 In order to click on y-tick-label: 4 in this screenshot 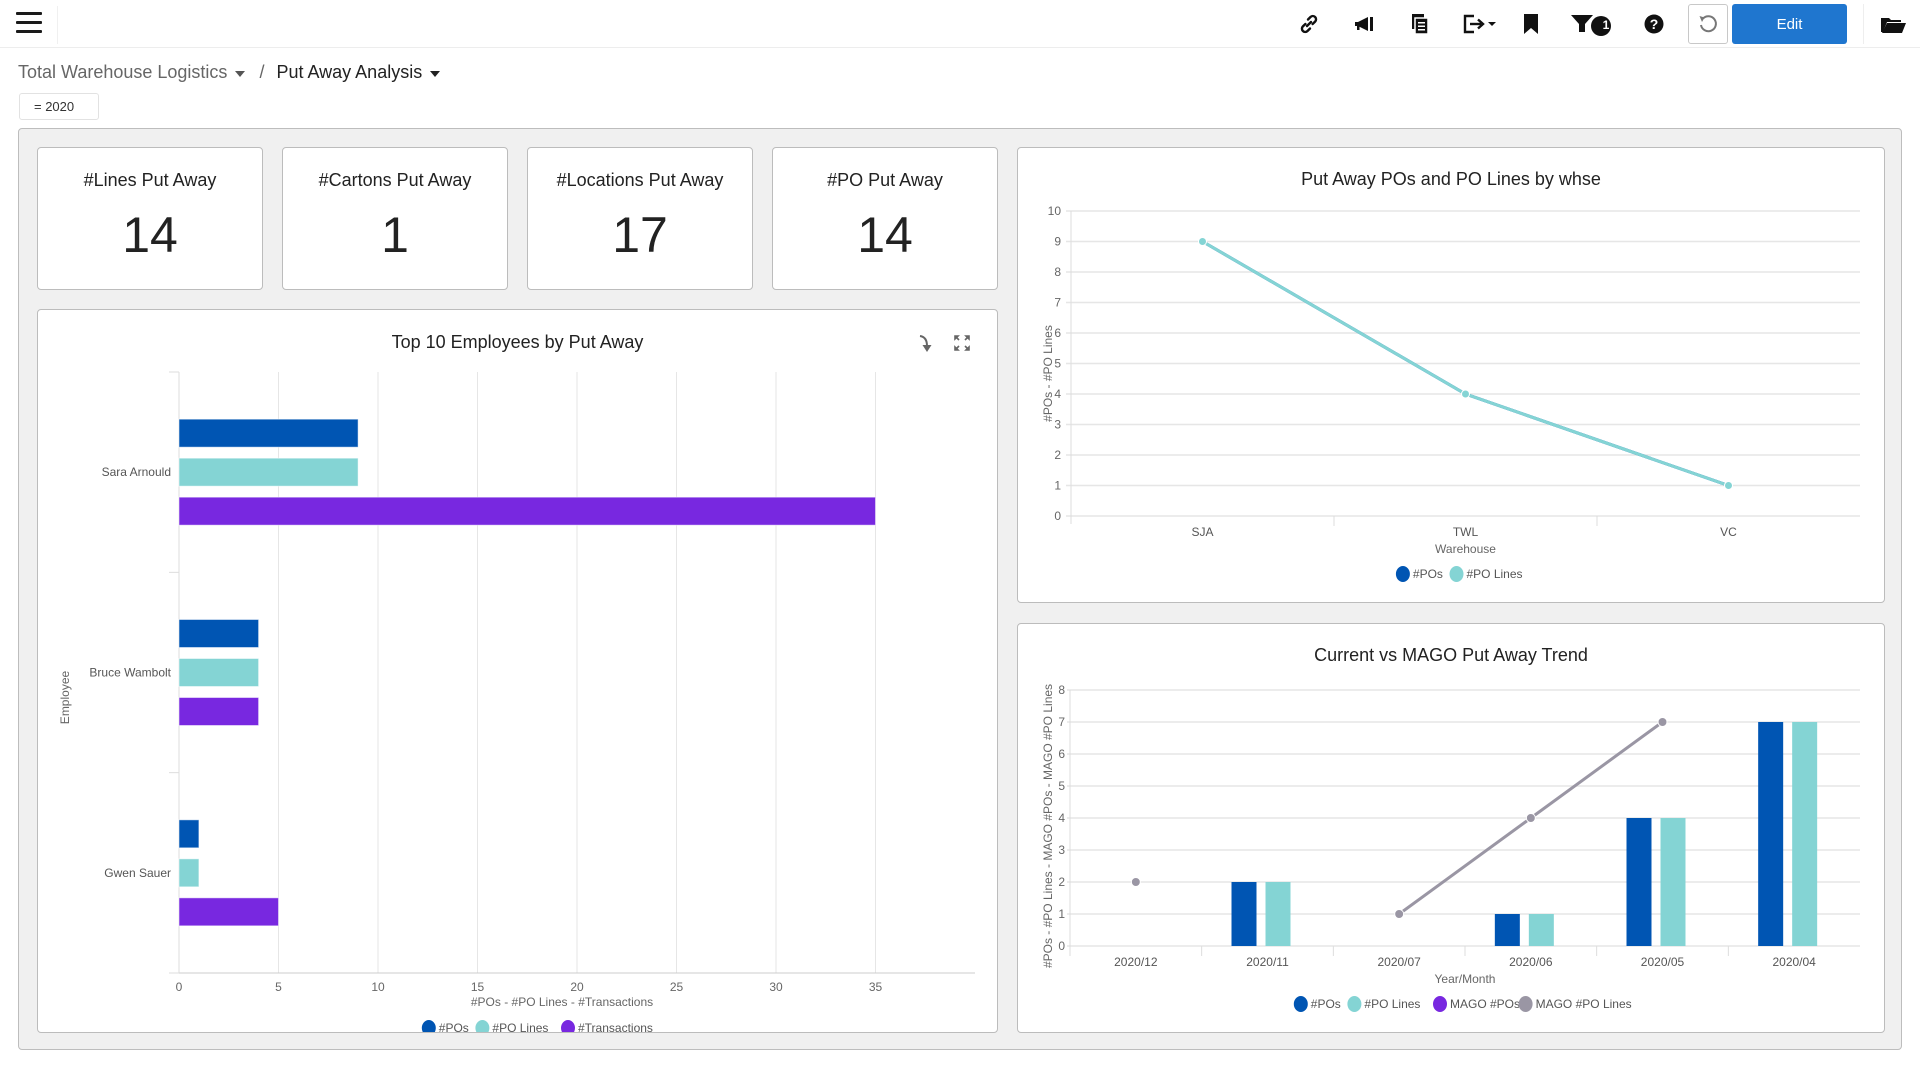, I will do `click(1061, 818)`.